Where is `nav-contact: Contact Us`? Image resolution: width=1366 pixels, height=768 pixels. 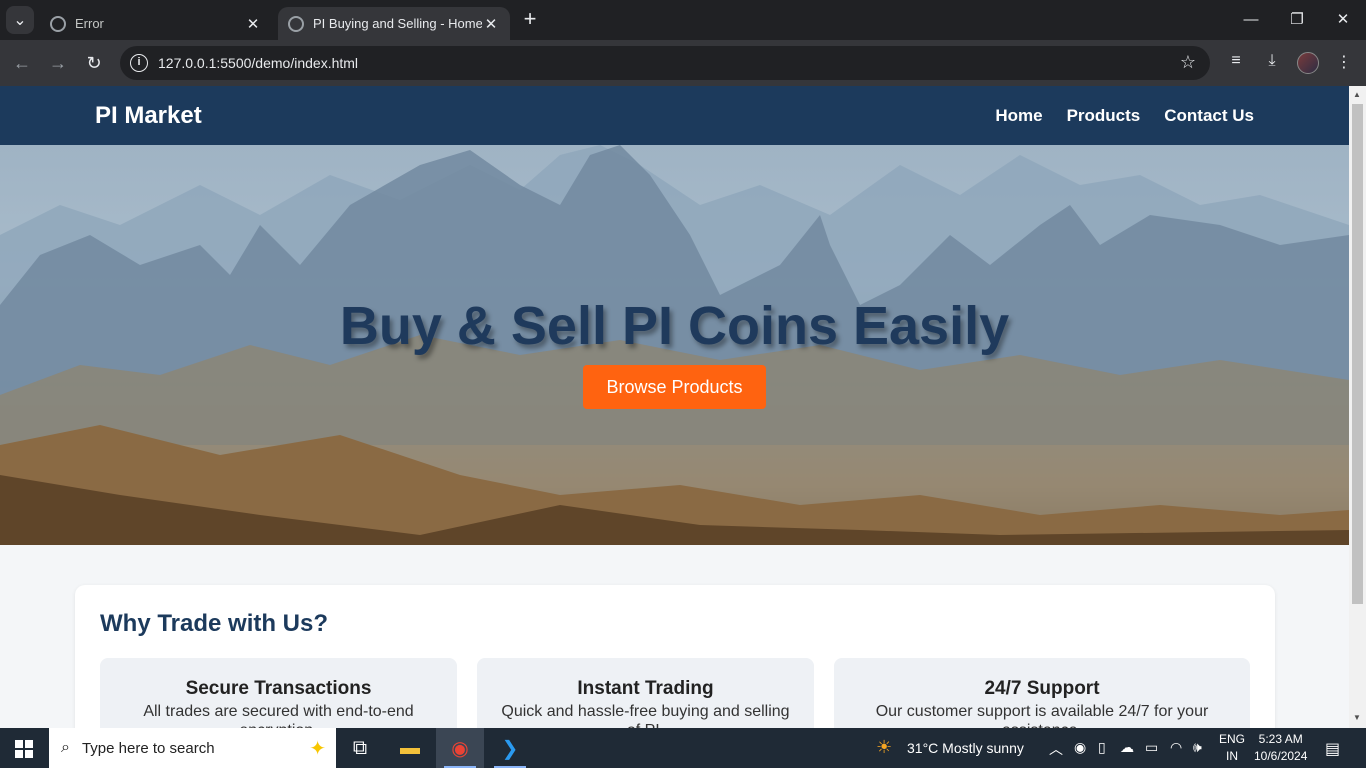 nav-contact: Contact Us is located at coordinates (1209, 116).